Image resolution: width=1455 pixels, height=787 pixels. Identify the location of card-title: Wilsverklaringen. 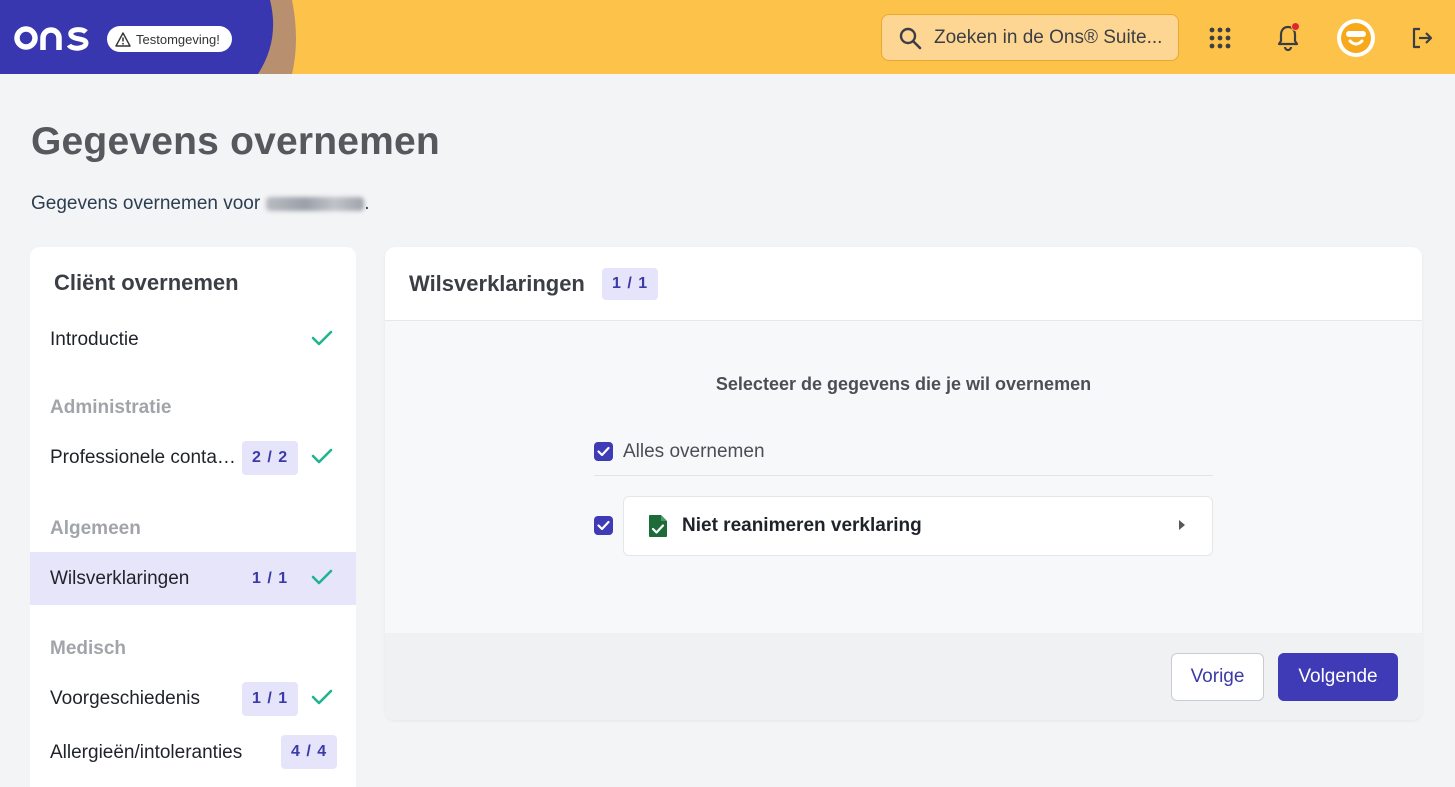
(497, 283).